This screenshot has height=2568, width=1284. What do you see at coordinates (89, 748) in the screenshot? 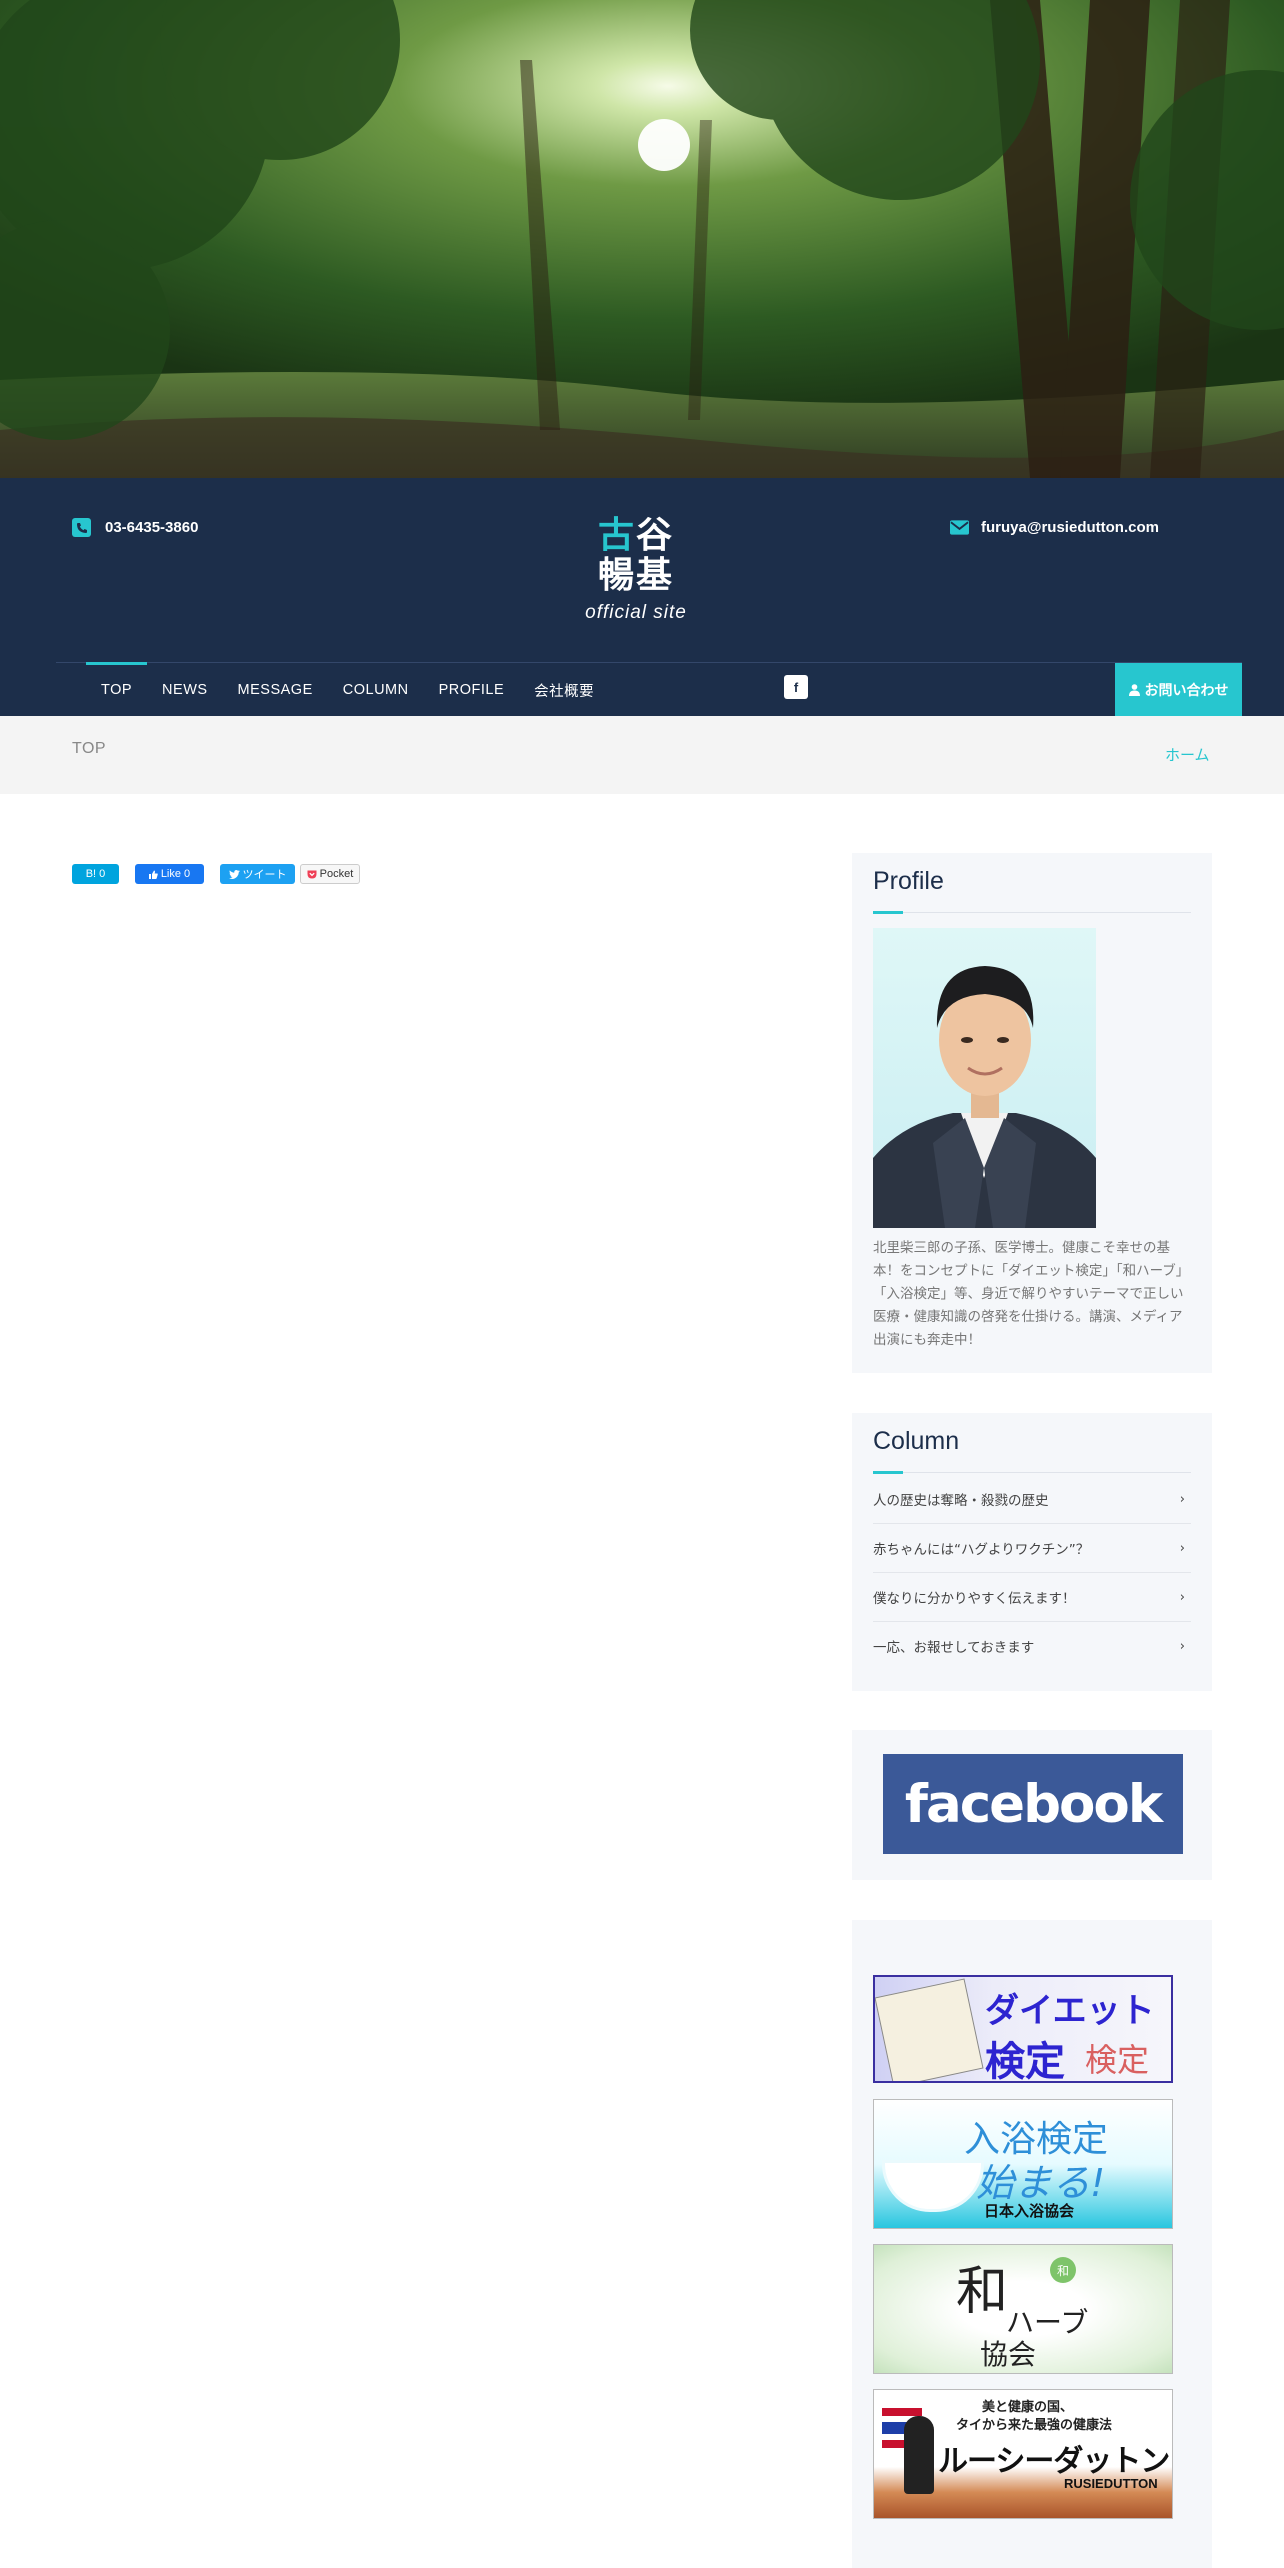
I see `page-title: TOP` at bounding box center [89, 748].